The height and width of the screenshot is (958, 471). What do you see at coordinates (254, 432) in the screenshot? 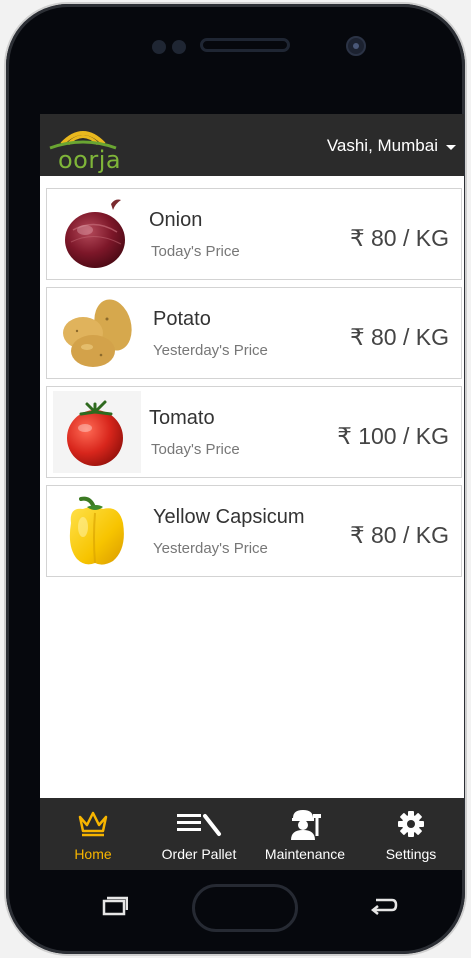
I see `product-card-tomato: Tomato Today's Price ₹ 100 / KG` at bounding box center [254, 432].